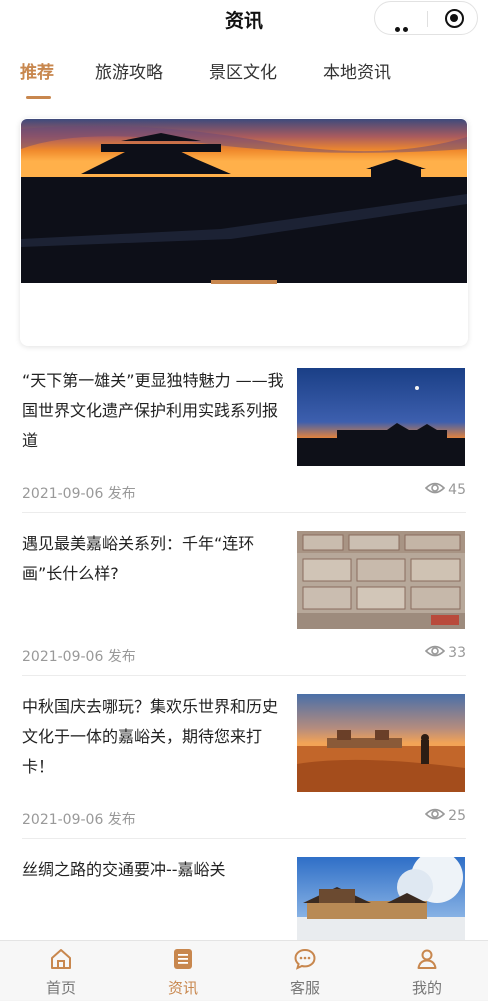 The image size is (488, 1001). Describe the element at coordinates (156, 411) in the screenshot. I see `news-title: “天下第一雄关”更显独特魅力 ——我国世界文化遗产保护利用实践系列报道` at that location.